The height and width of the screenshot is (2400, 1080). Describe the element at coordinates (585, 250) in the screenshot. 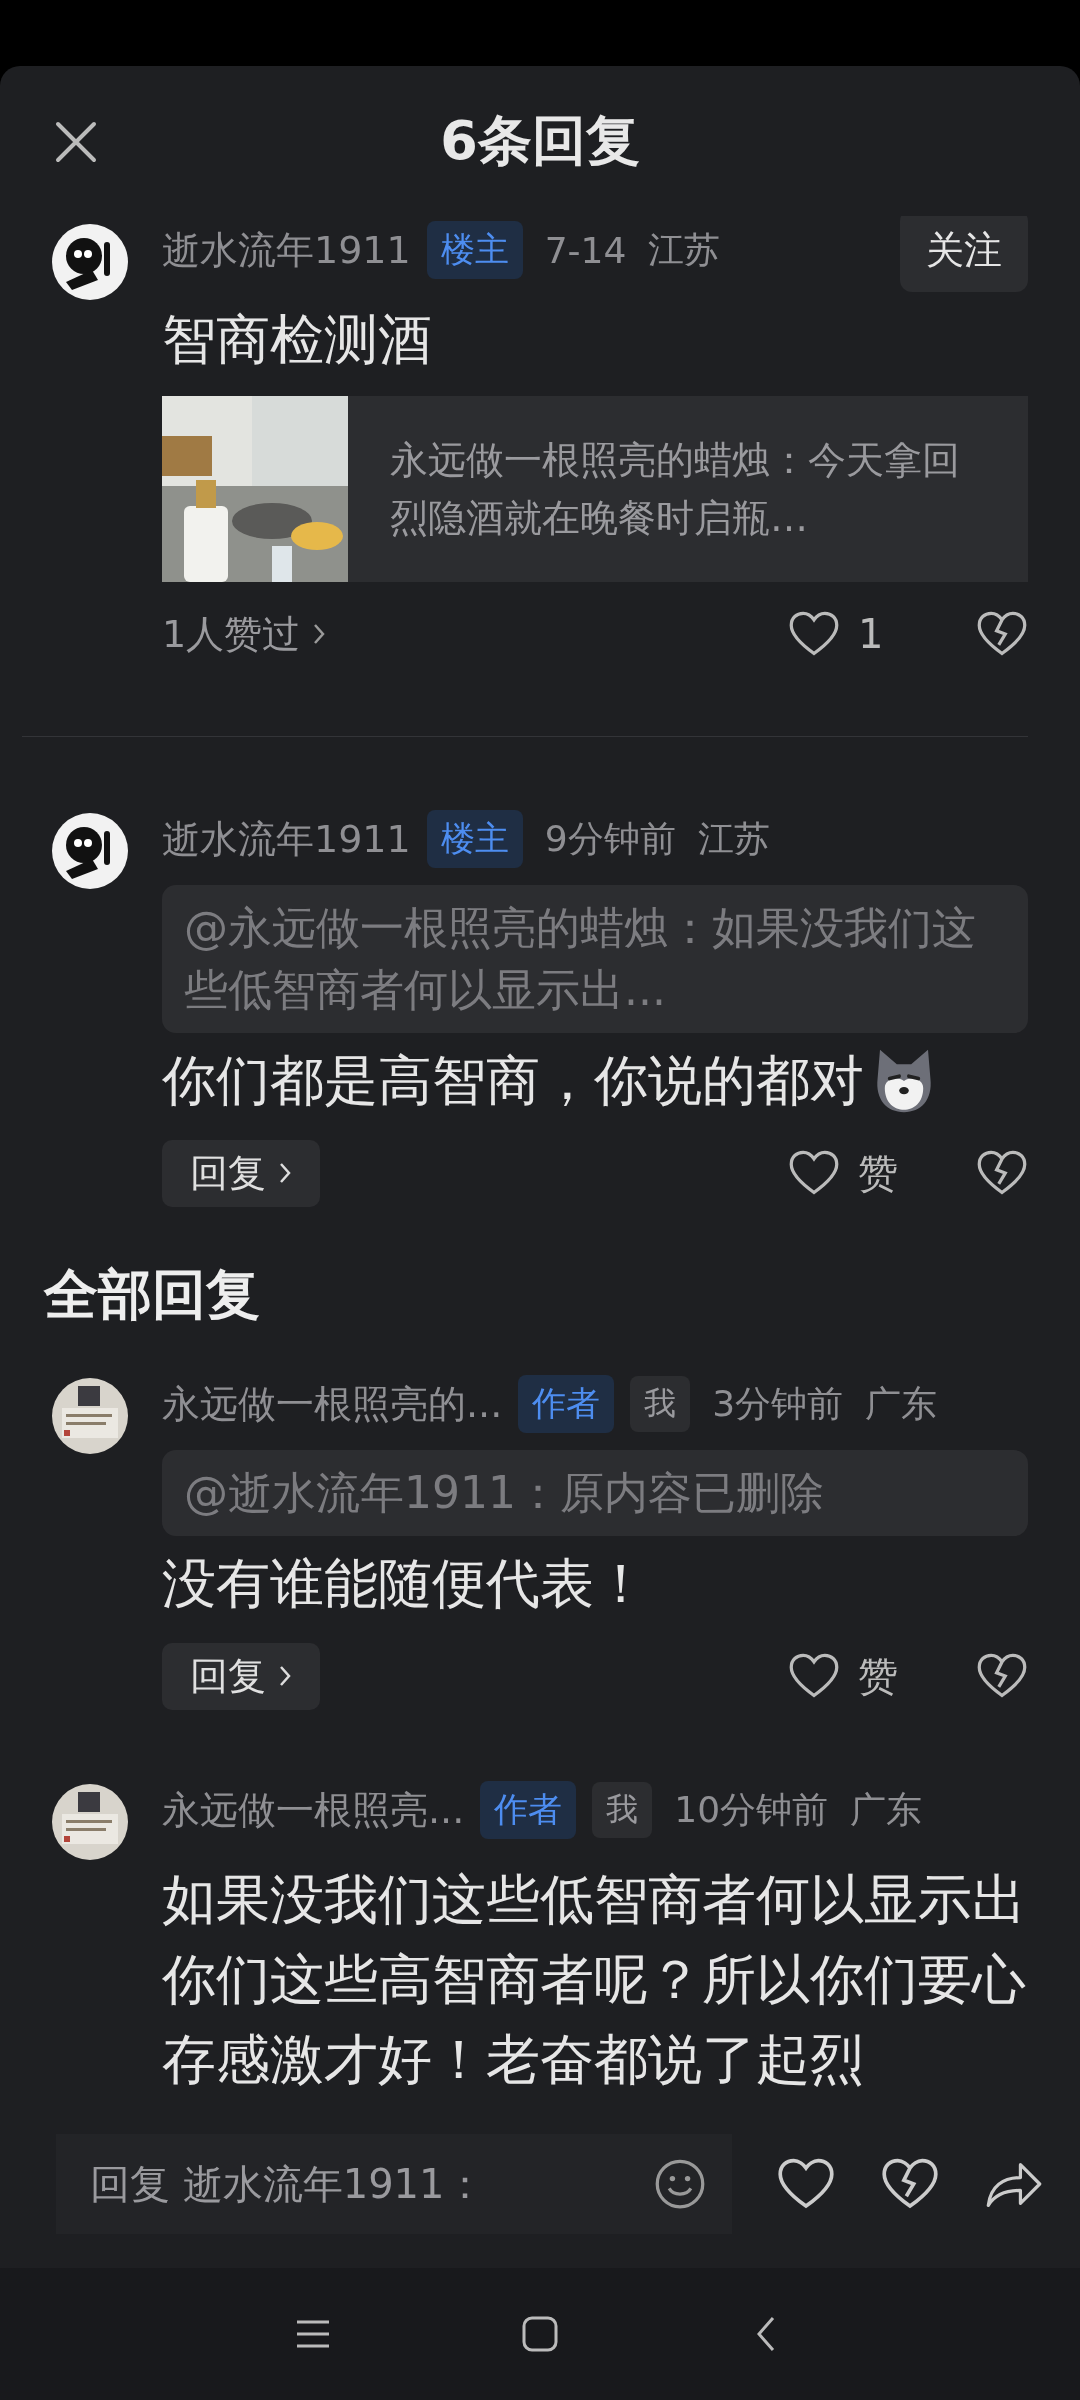

I see `comment-time: 7-14` at that location.